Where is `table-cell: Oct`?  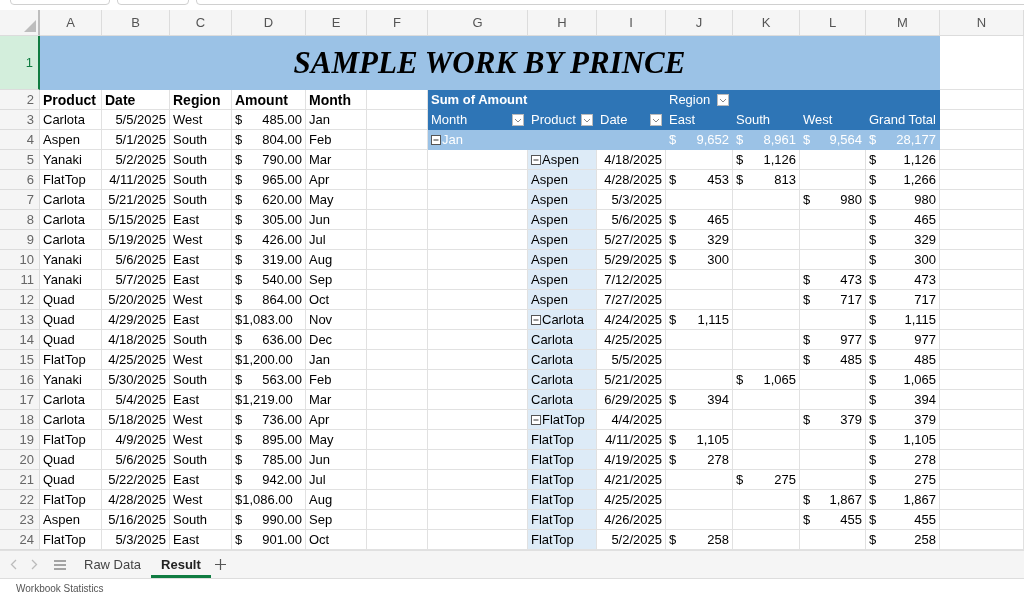 table-cell: Oct is located at coordinates (336, 300).